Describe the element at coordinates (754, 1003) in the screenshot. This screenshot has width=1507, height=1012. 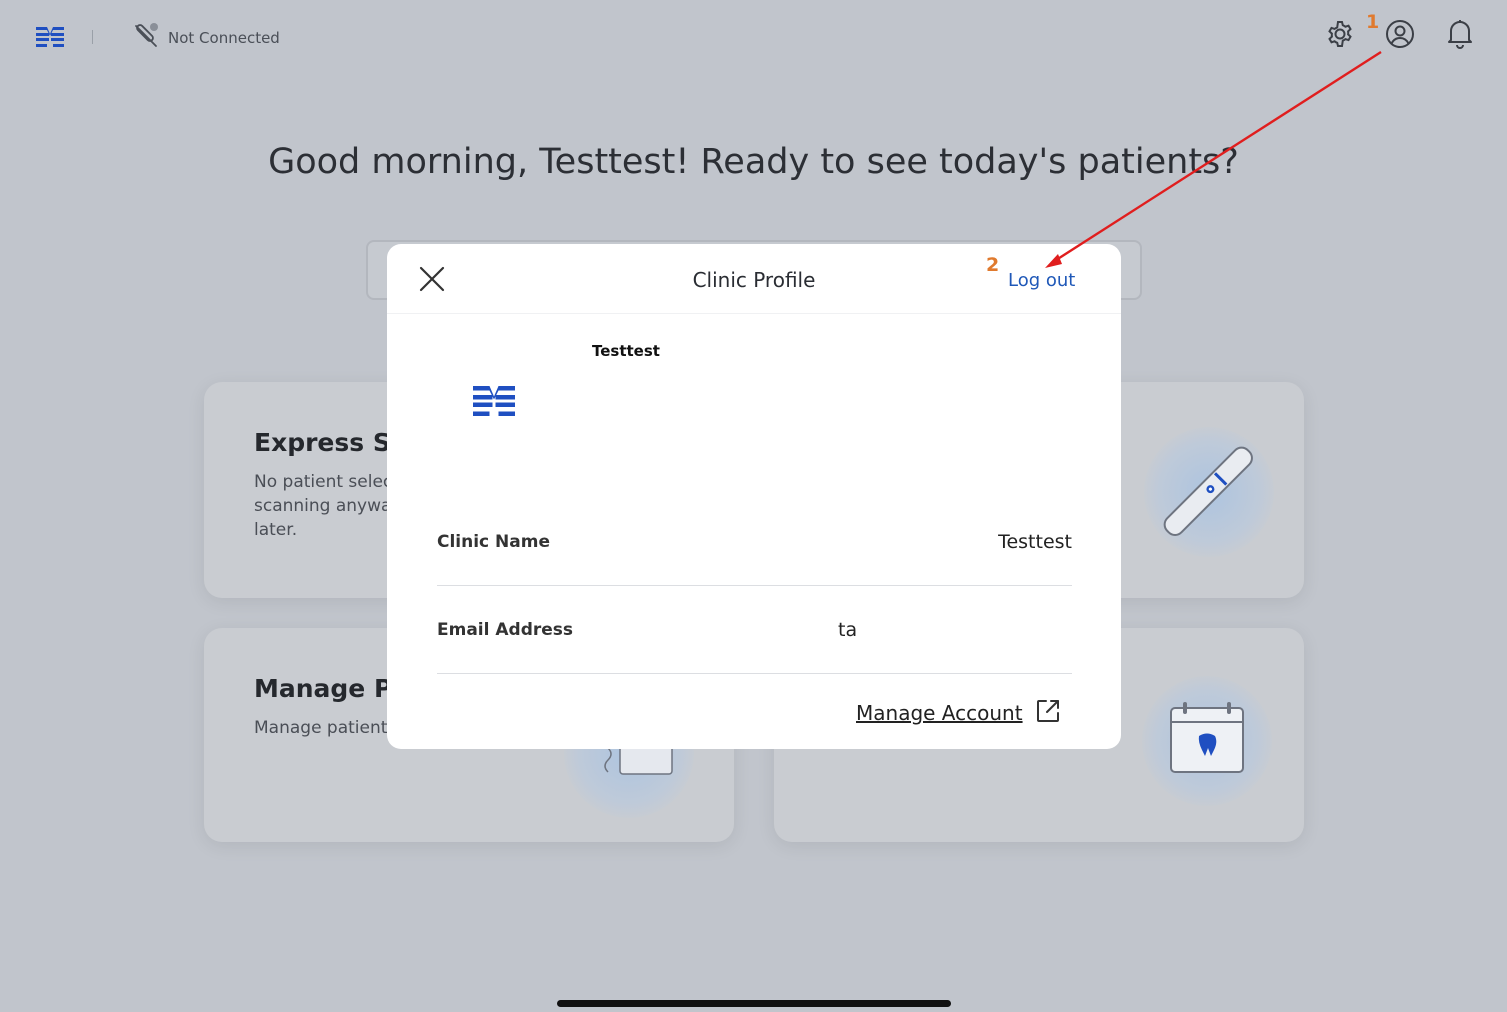
I see `home-indicator` at that location.